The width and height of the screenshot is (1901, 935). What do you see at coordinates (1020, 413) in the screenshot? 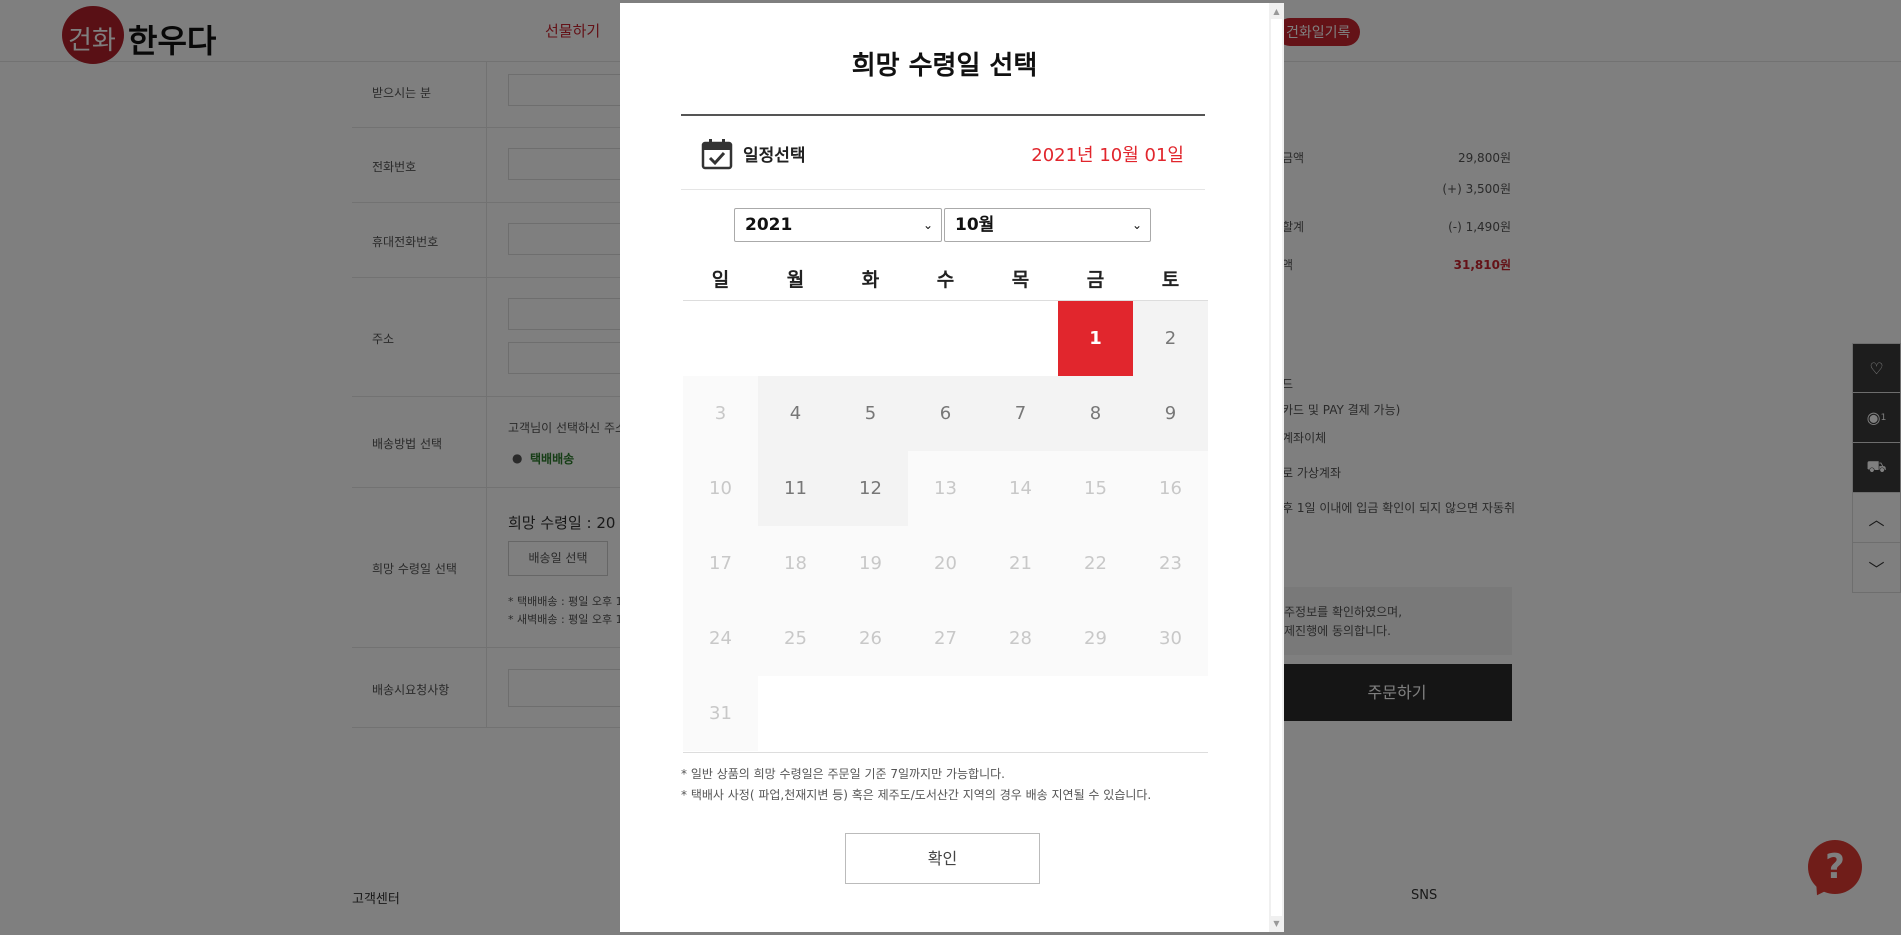
I see `calendar-day: 7` at bounding box center [1020, 413].